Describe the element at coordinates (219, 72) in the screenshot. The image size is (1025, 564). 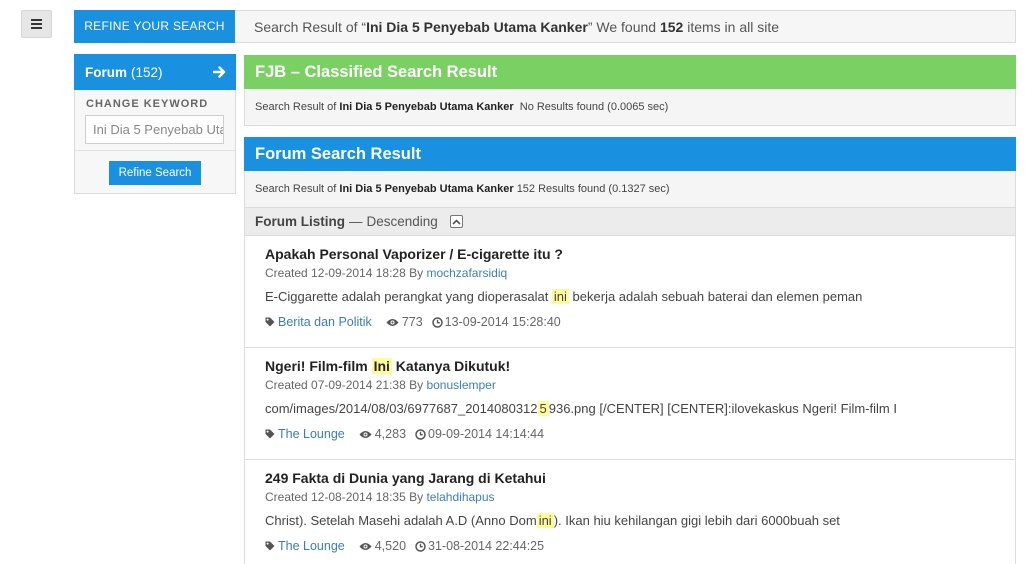
I see `arrow-right-icon` at that location.